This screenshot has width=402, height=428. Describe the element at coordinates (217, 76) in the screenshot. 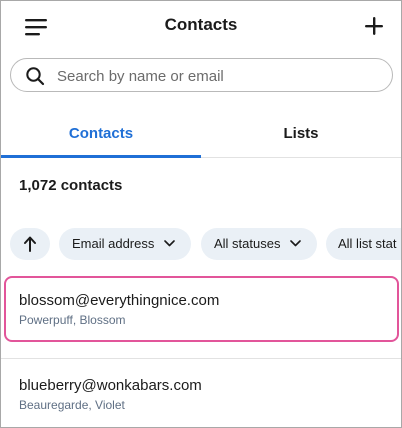

I see `search-input` at that location.